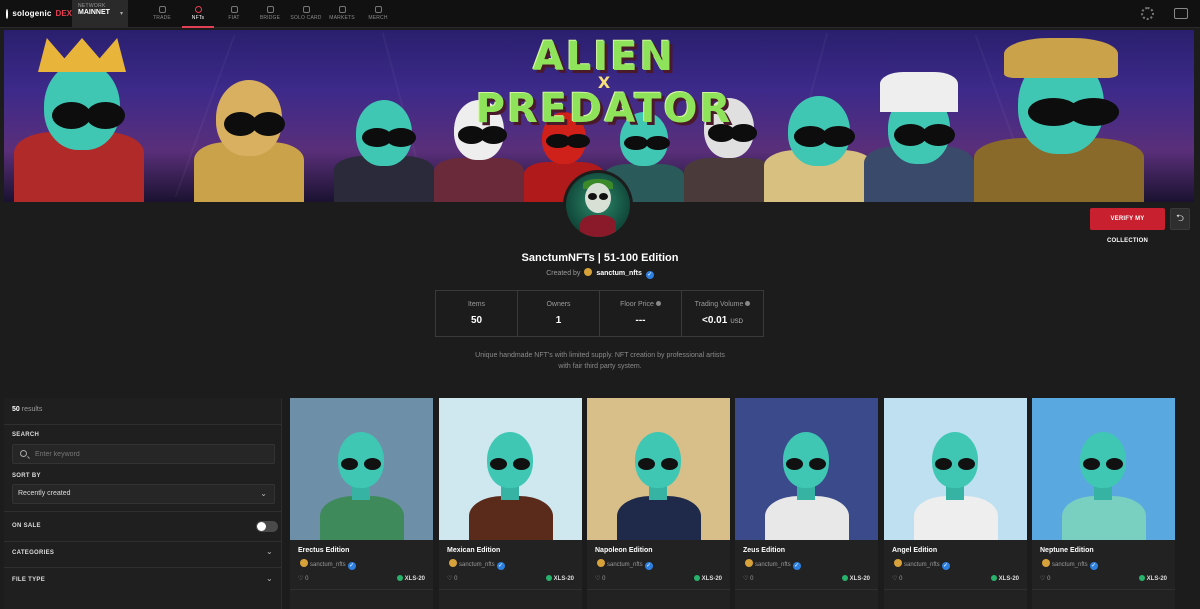 This screenshot has width=1200, height=609. What do you see at coordinates (378, 14) in the screenshot?
I see `nav-merch: MERCH` at bounding box center [378, 14].